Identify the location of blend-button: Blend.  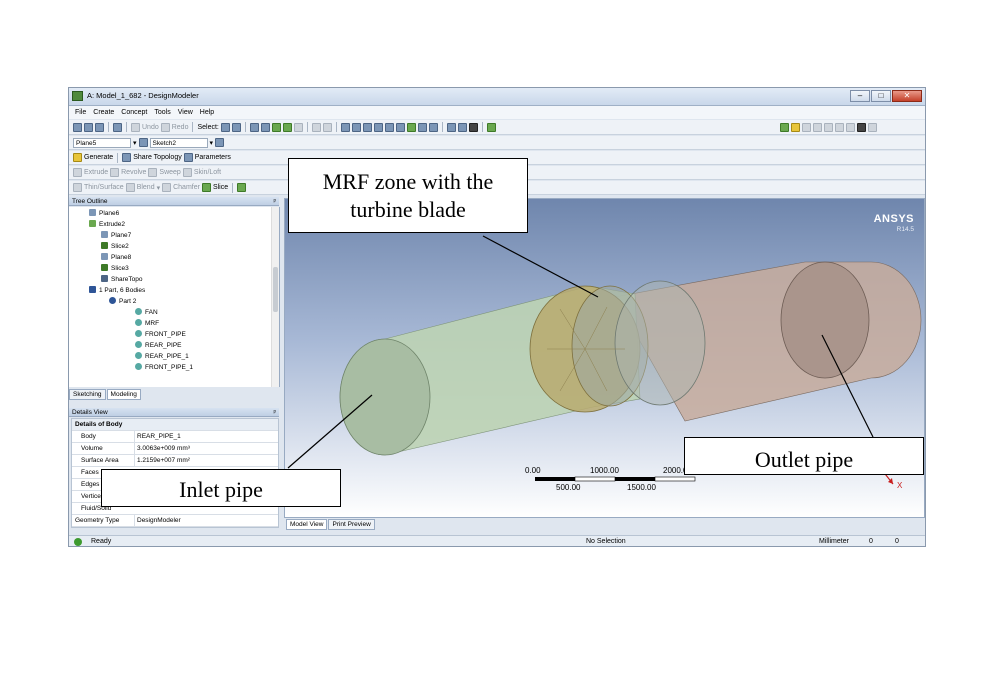
(146, 187).